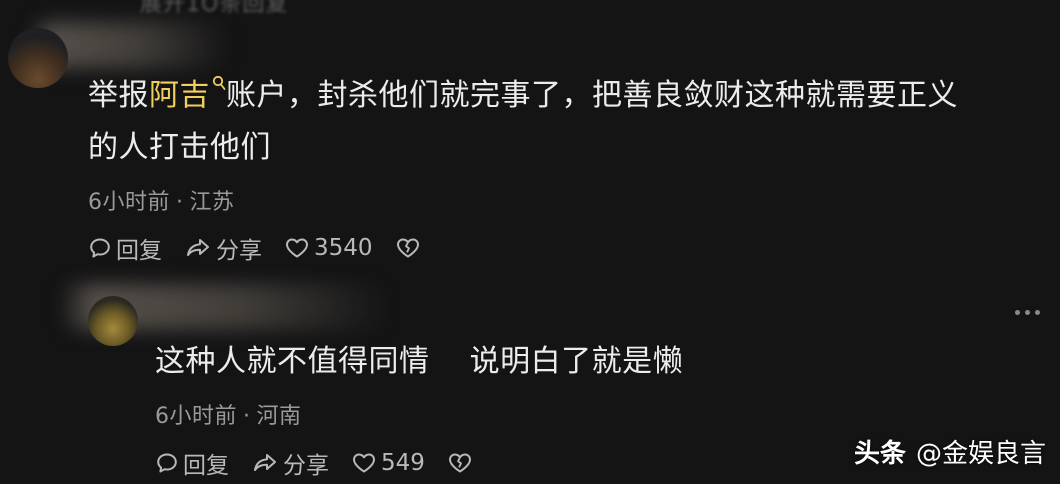 Image resolution: width=1060 pixels, height=484 pixels. Describe the element at coordinates (1027, 312) in the screenshot. I see `more-dots-icon` at that location.